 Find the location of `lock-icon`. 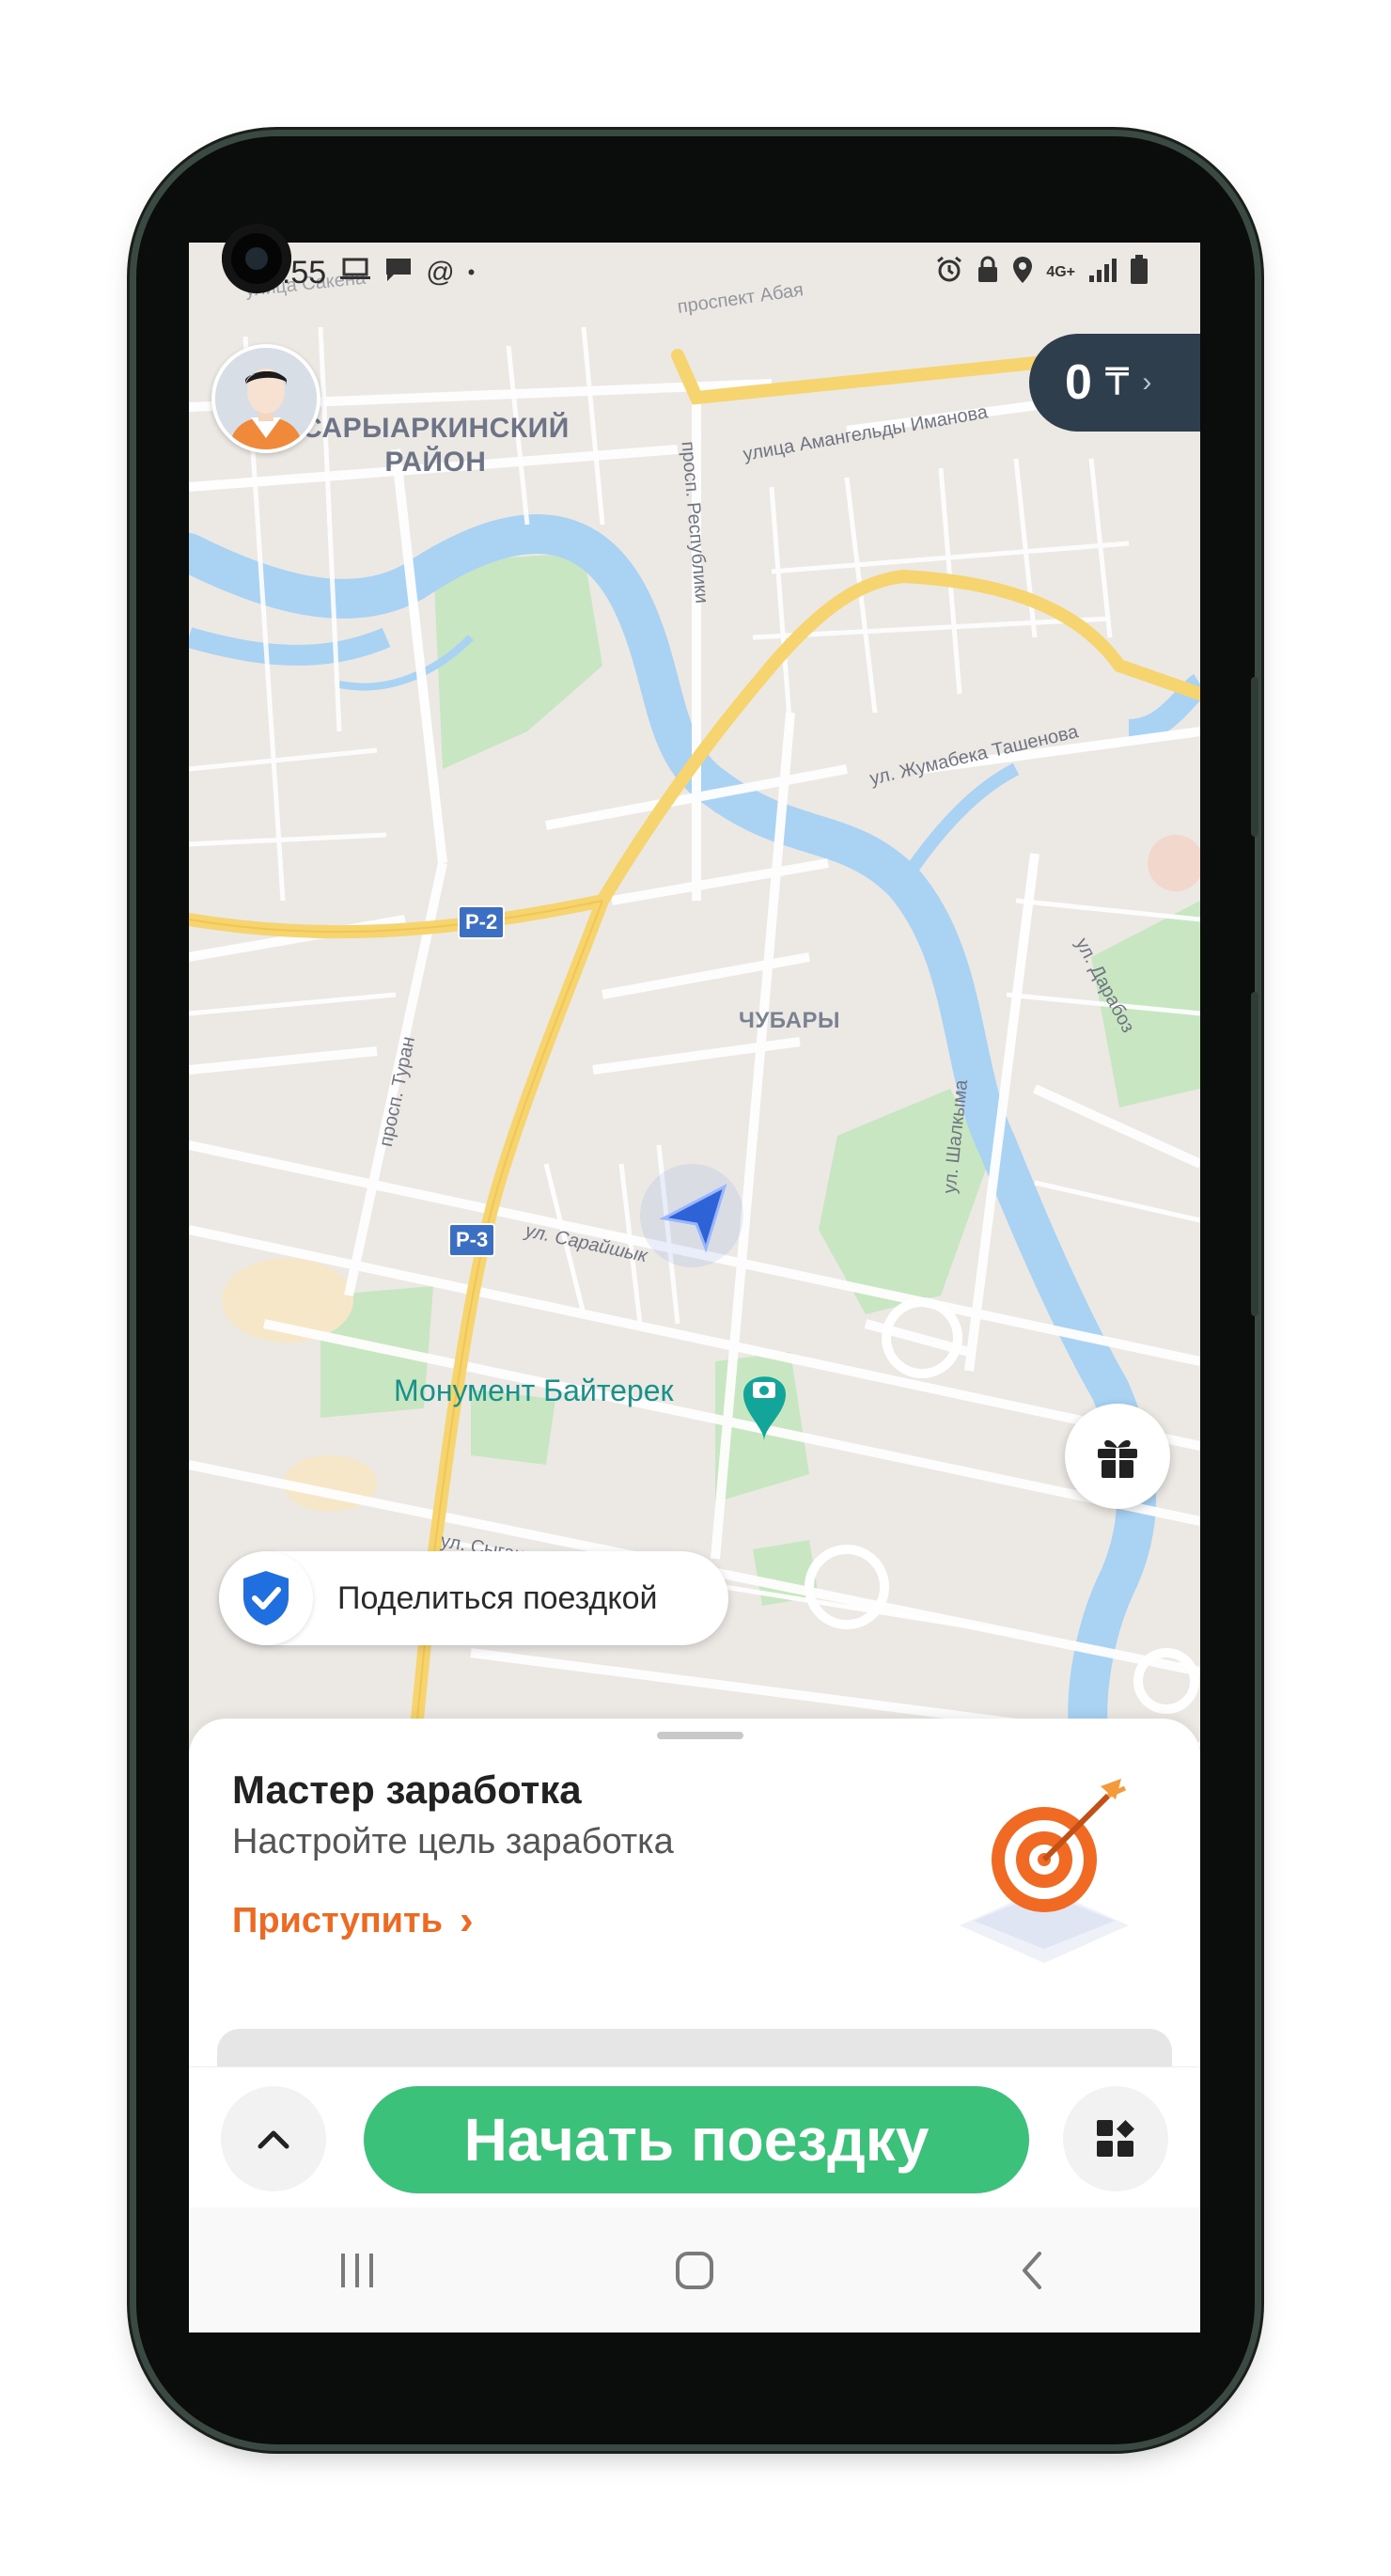

lock-icon is located at coordinates (988, 273).